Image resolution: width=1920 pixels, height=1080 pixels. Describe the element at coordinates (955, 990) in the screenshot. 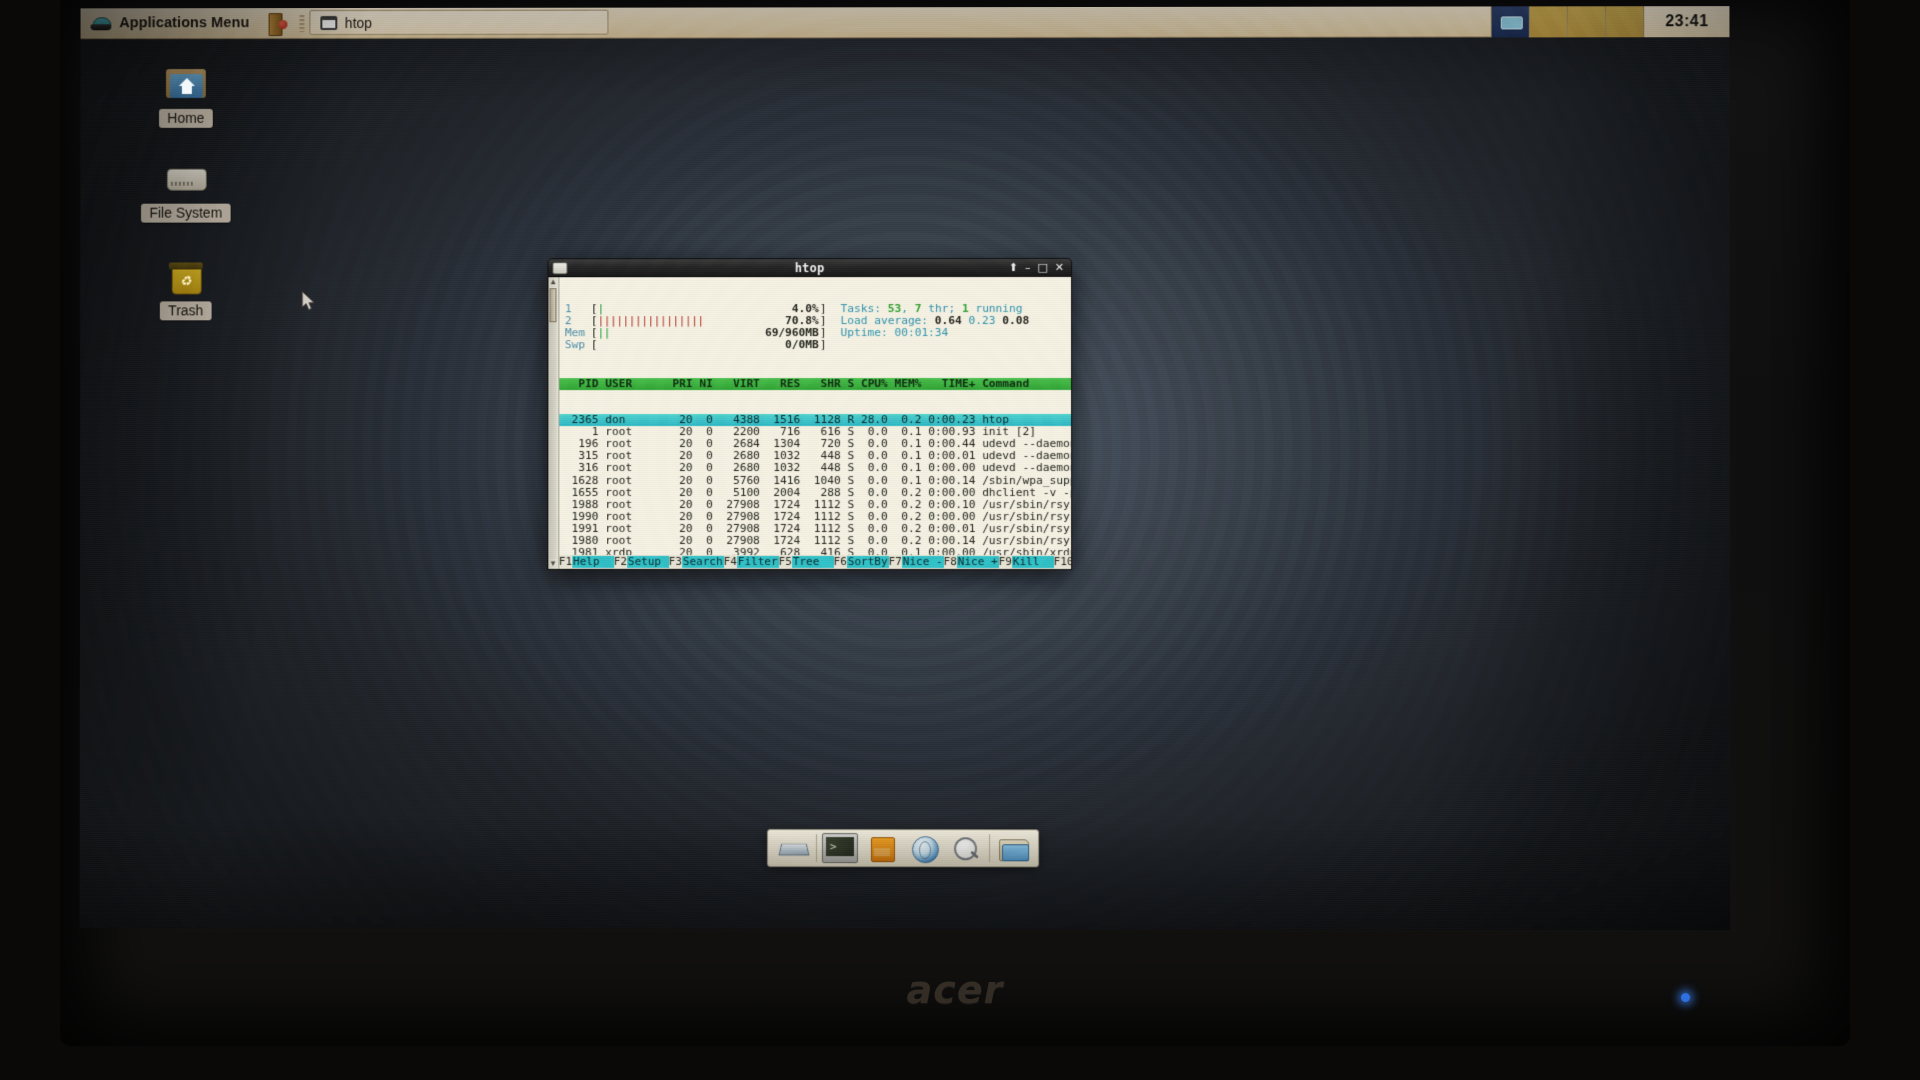

I see `acer-brand-logo: acer` at that location.